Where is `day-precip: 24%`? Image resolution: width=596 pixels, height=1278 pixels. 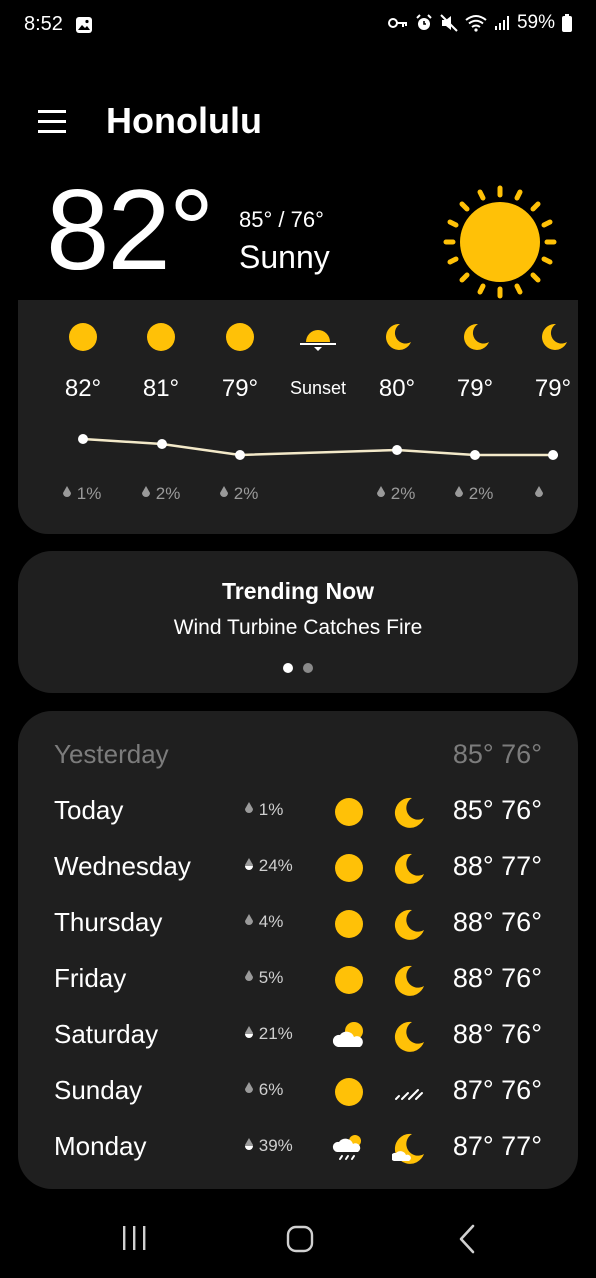
day-precip: 24% is located at coordinates (268, 866).